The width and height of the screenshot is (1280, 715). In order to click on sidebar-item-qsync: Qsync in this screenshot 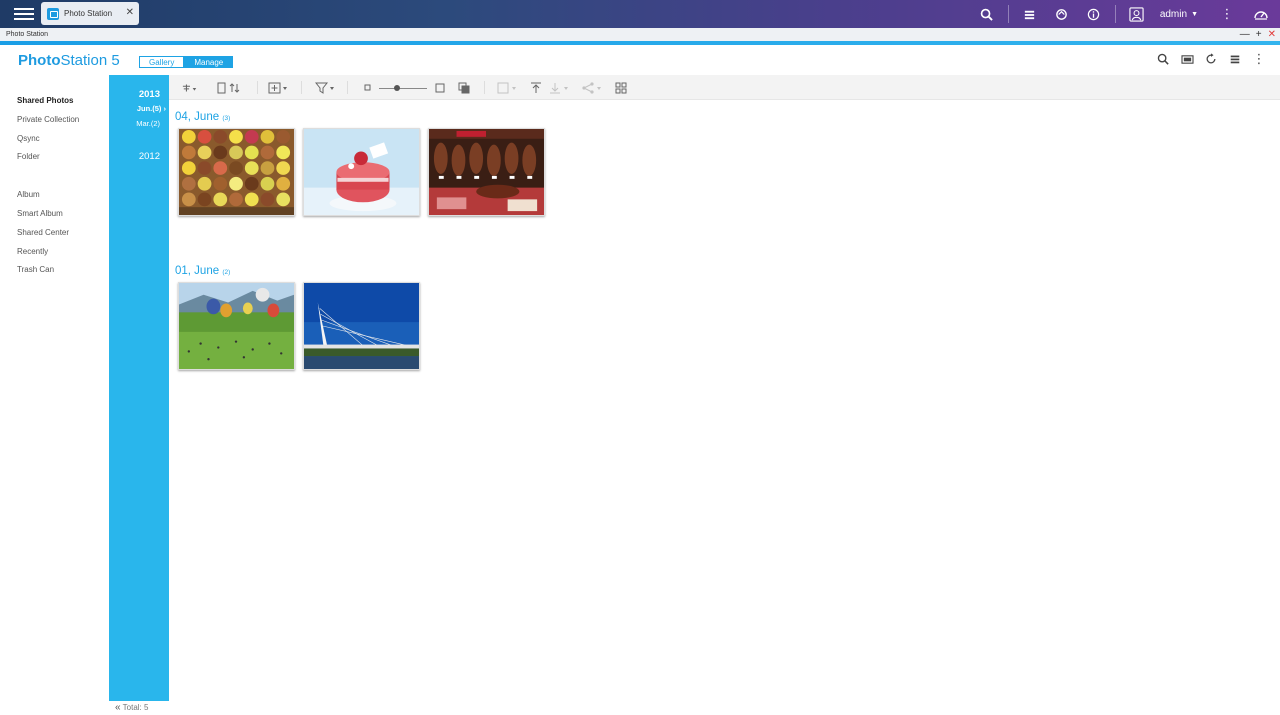, I will do `click(54, 139)`.